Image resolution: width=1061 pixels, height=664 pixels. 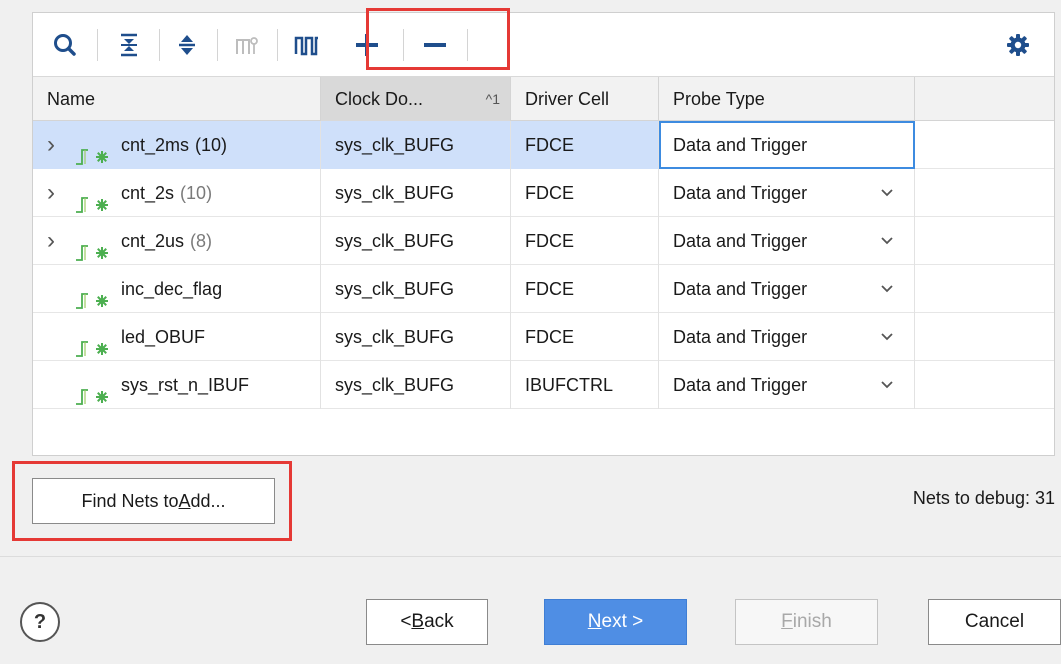 I want to click on add-icon, so click(x=367, y=45).